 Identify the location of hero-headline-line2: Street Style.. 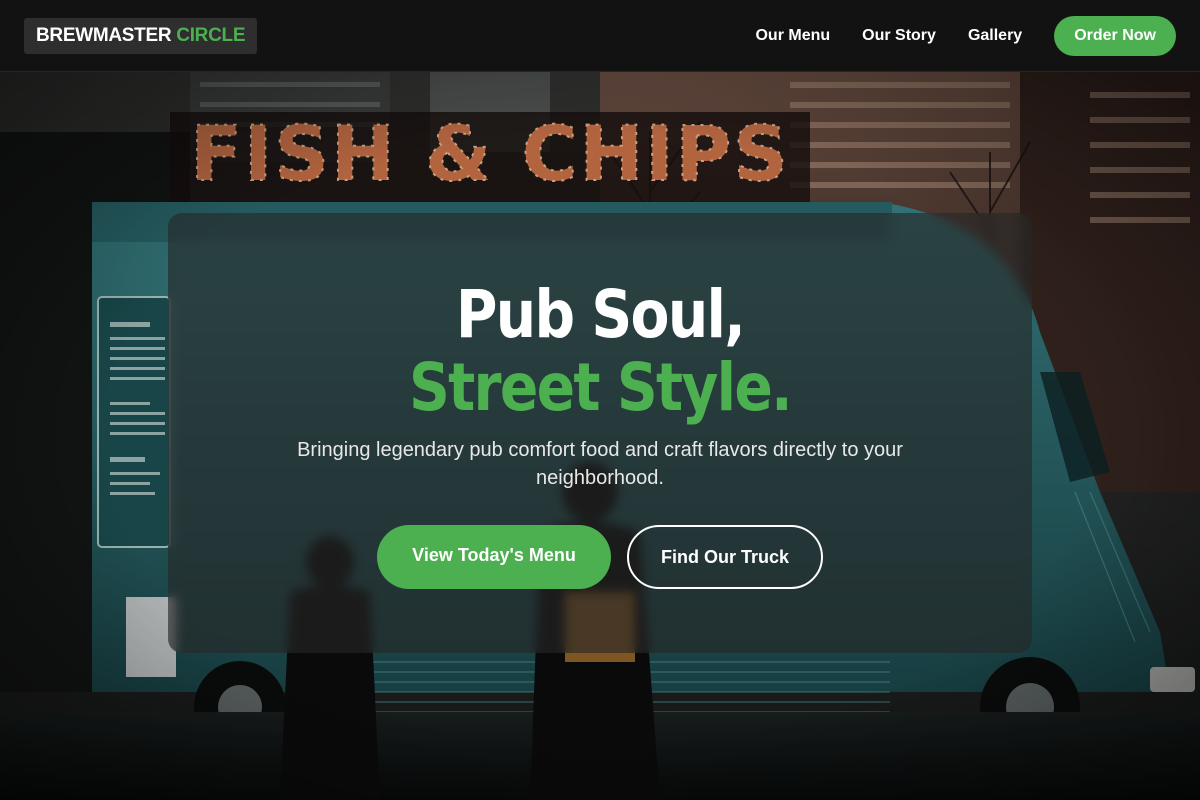
(600, 387).